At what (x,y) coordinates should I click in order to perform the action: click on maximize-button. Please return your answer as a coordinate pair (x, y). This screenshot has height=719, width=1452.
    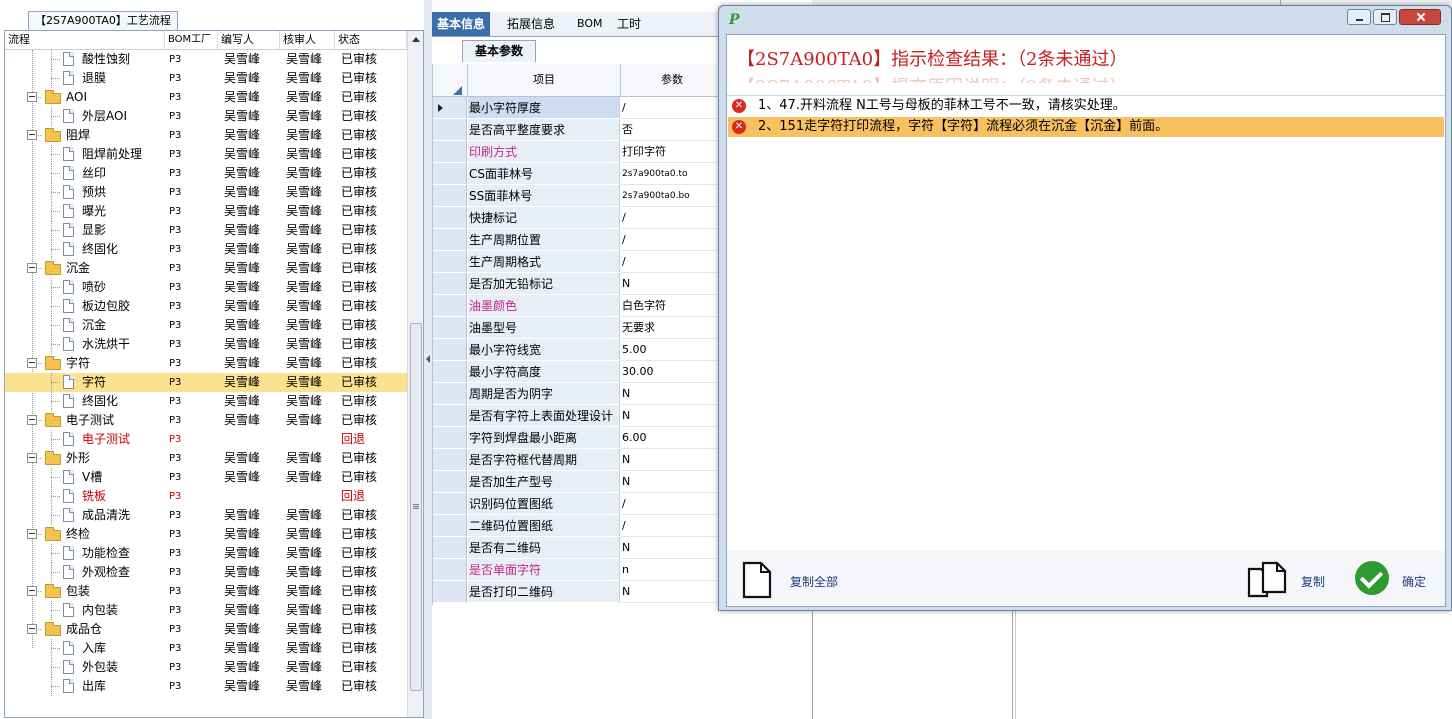
    Looking at the image, I should click on (1385, 17).